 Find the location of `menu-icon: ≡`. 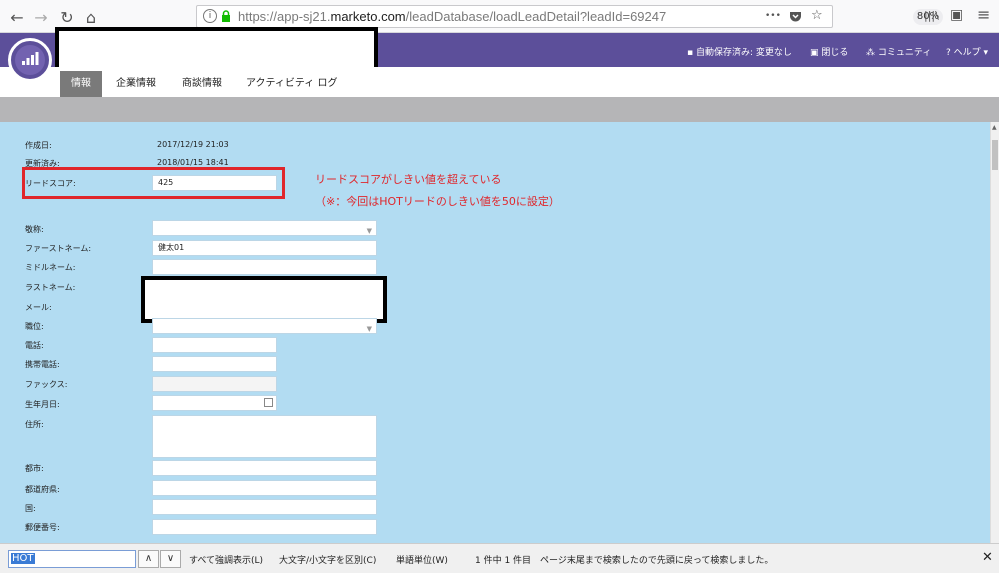

menu-icon: ≡ is located at coordinates (983, 14).